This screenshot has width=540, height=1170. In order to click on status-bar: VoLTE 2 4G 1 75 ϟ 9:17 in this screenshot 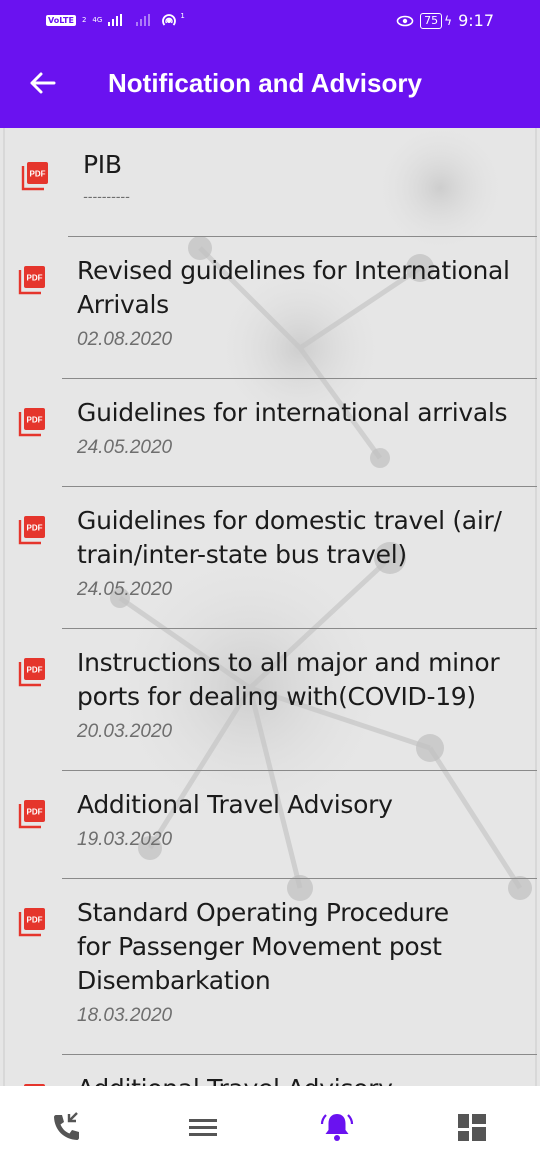, I will do `click(270, 21)`.